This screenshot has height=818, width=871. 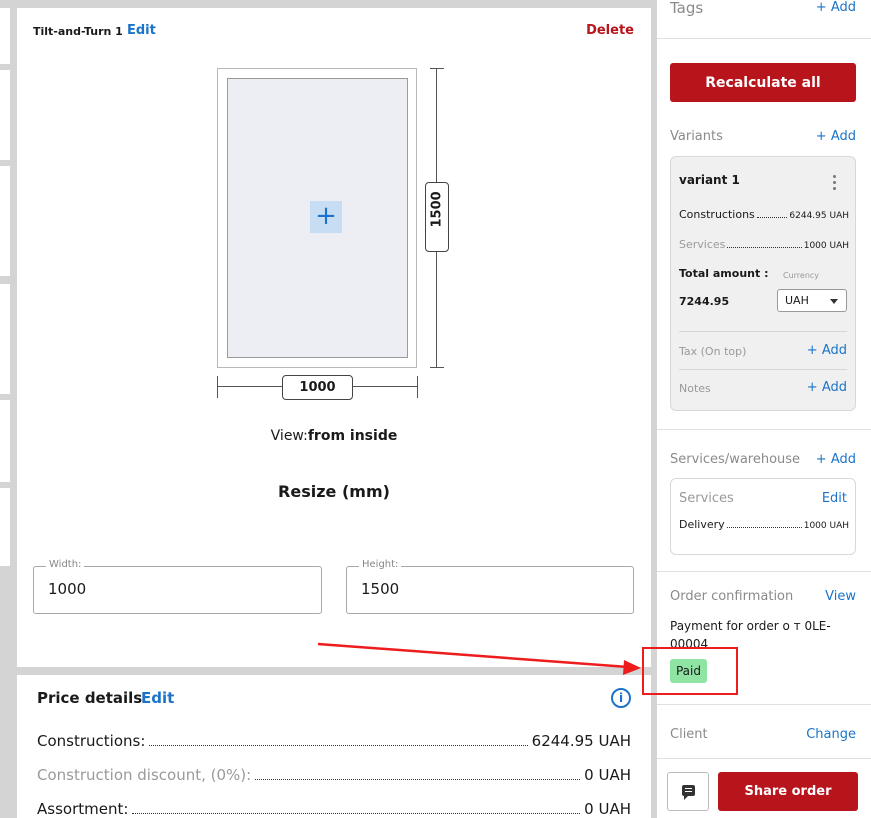 I want to click on currency-selected-value: UAH, so click(x=797, y=300).